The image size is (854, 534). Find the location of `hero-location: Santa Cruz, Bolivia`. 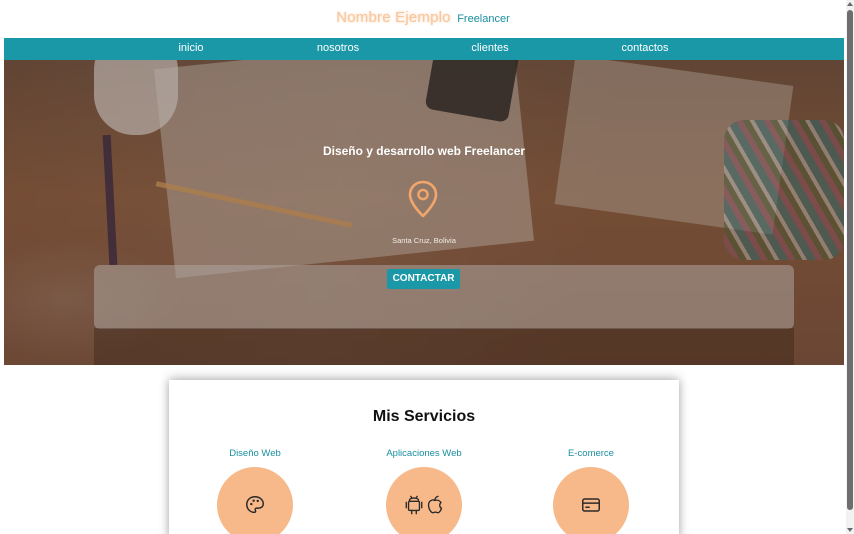

hero-location: Santa Cruz, Bolivia is located at coordinates (424, 240).